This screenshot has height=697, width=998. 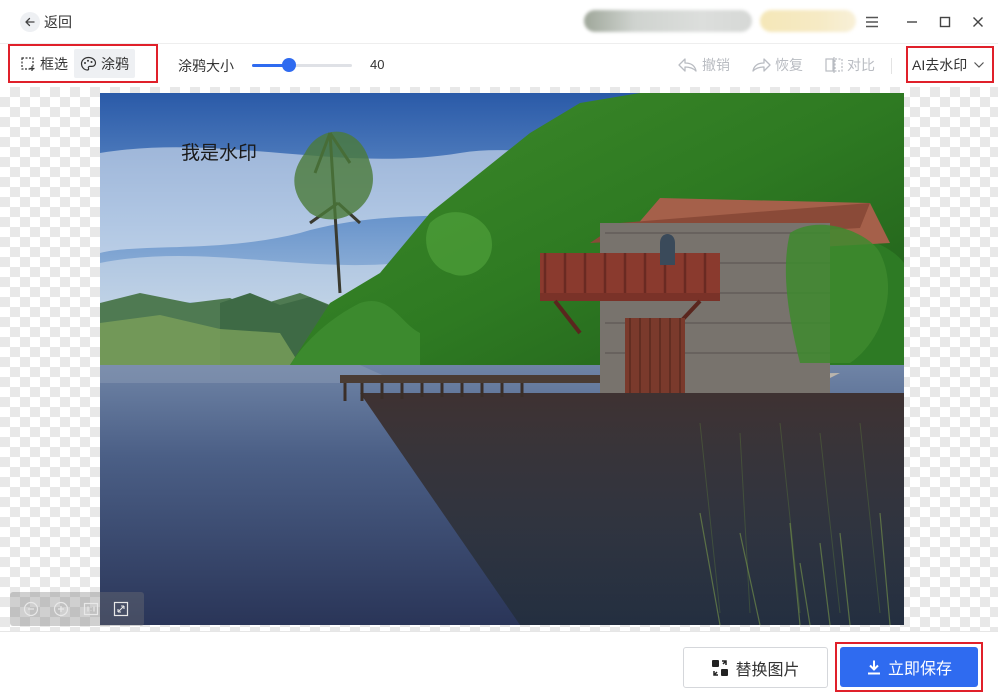 I want to click on save-now-button: 立即保存, so click(x=909, y=667).